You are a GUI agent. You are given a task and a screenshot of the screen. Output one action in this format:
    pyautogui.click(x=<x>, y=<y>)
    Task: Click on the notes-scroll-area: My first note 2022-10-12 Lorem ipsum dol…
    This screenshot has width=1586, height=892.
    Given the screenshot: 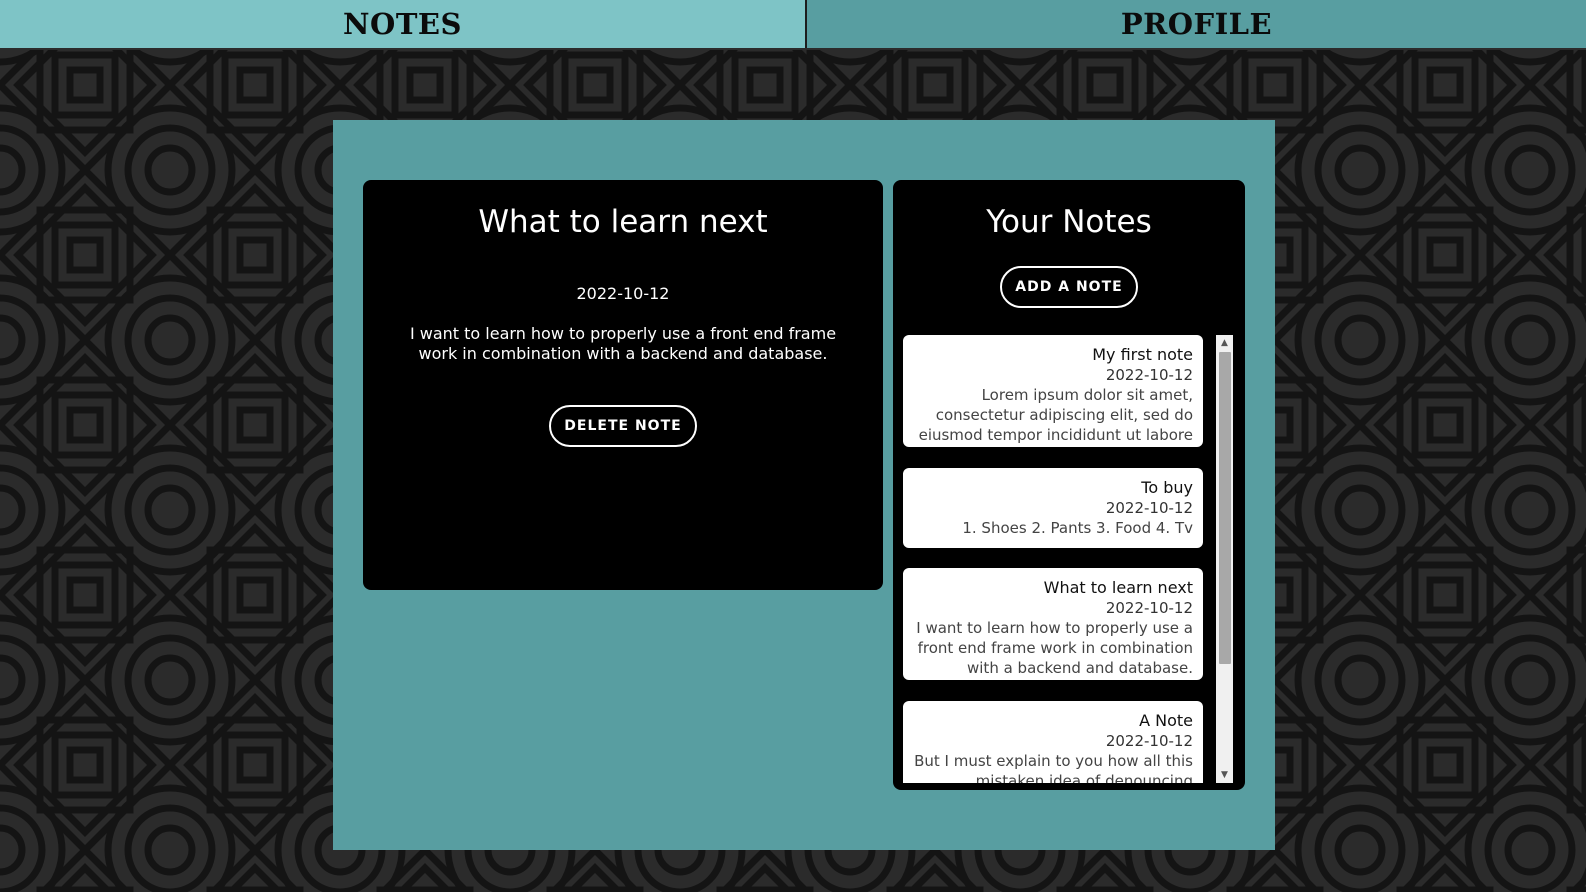 What is the action you would take?
    pyautogui.click(x=1068, y=559)
    